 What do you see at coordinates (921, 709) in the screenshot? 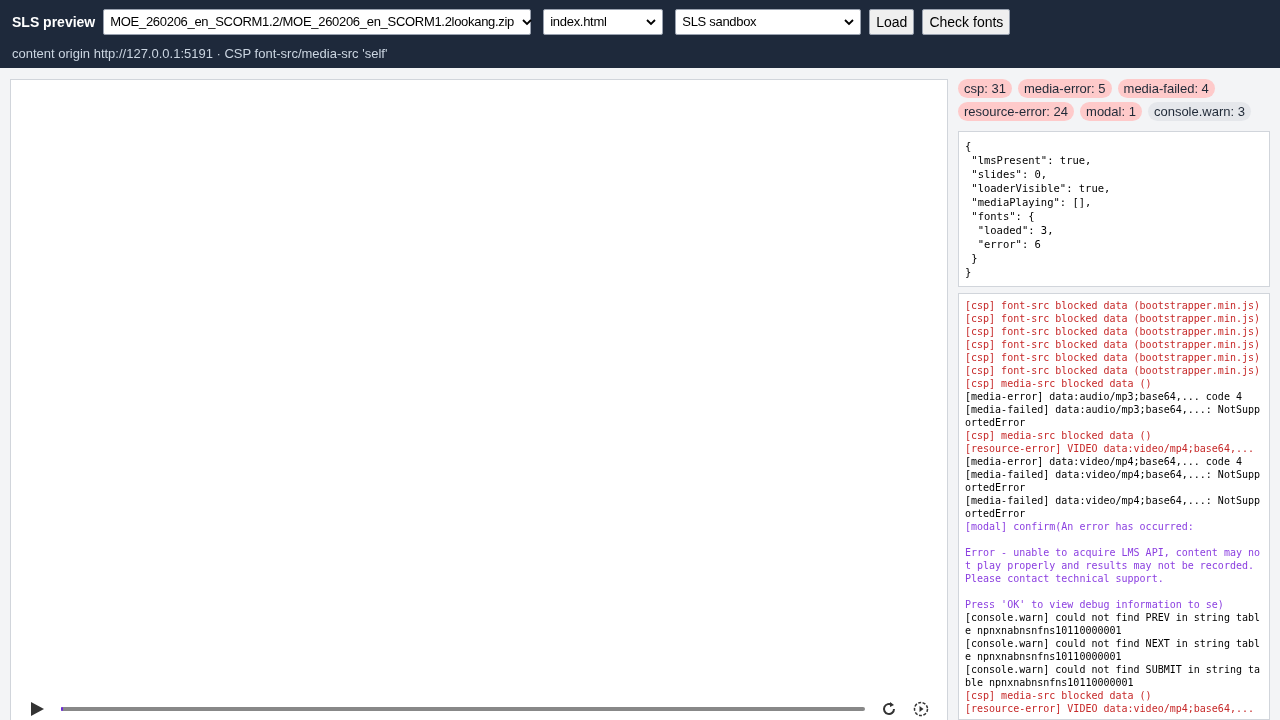
I see `circle-play-icon` at bounding box center [921, 709].